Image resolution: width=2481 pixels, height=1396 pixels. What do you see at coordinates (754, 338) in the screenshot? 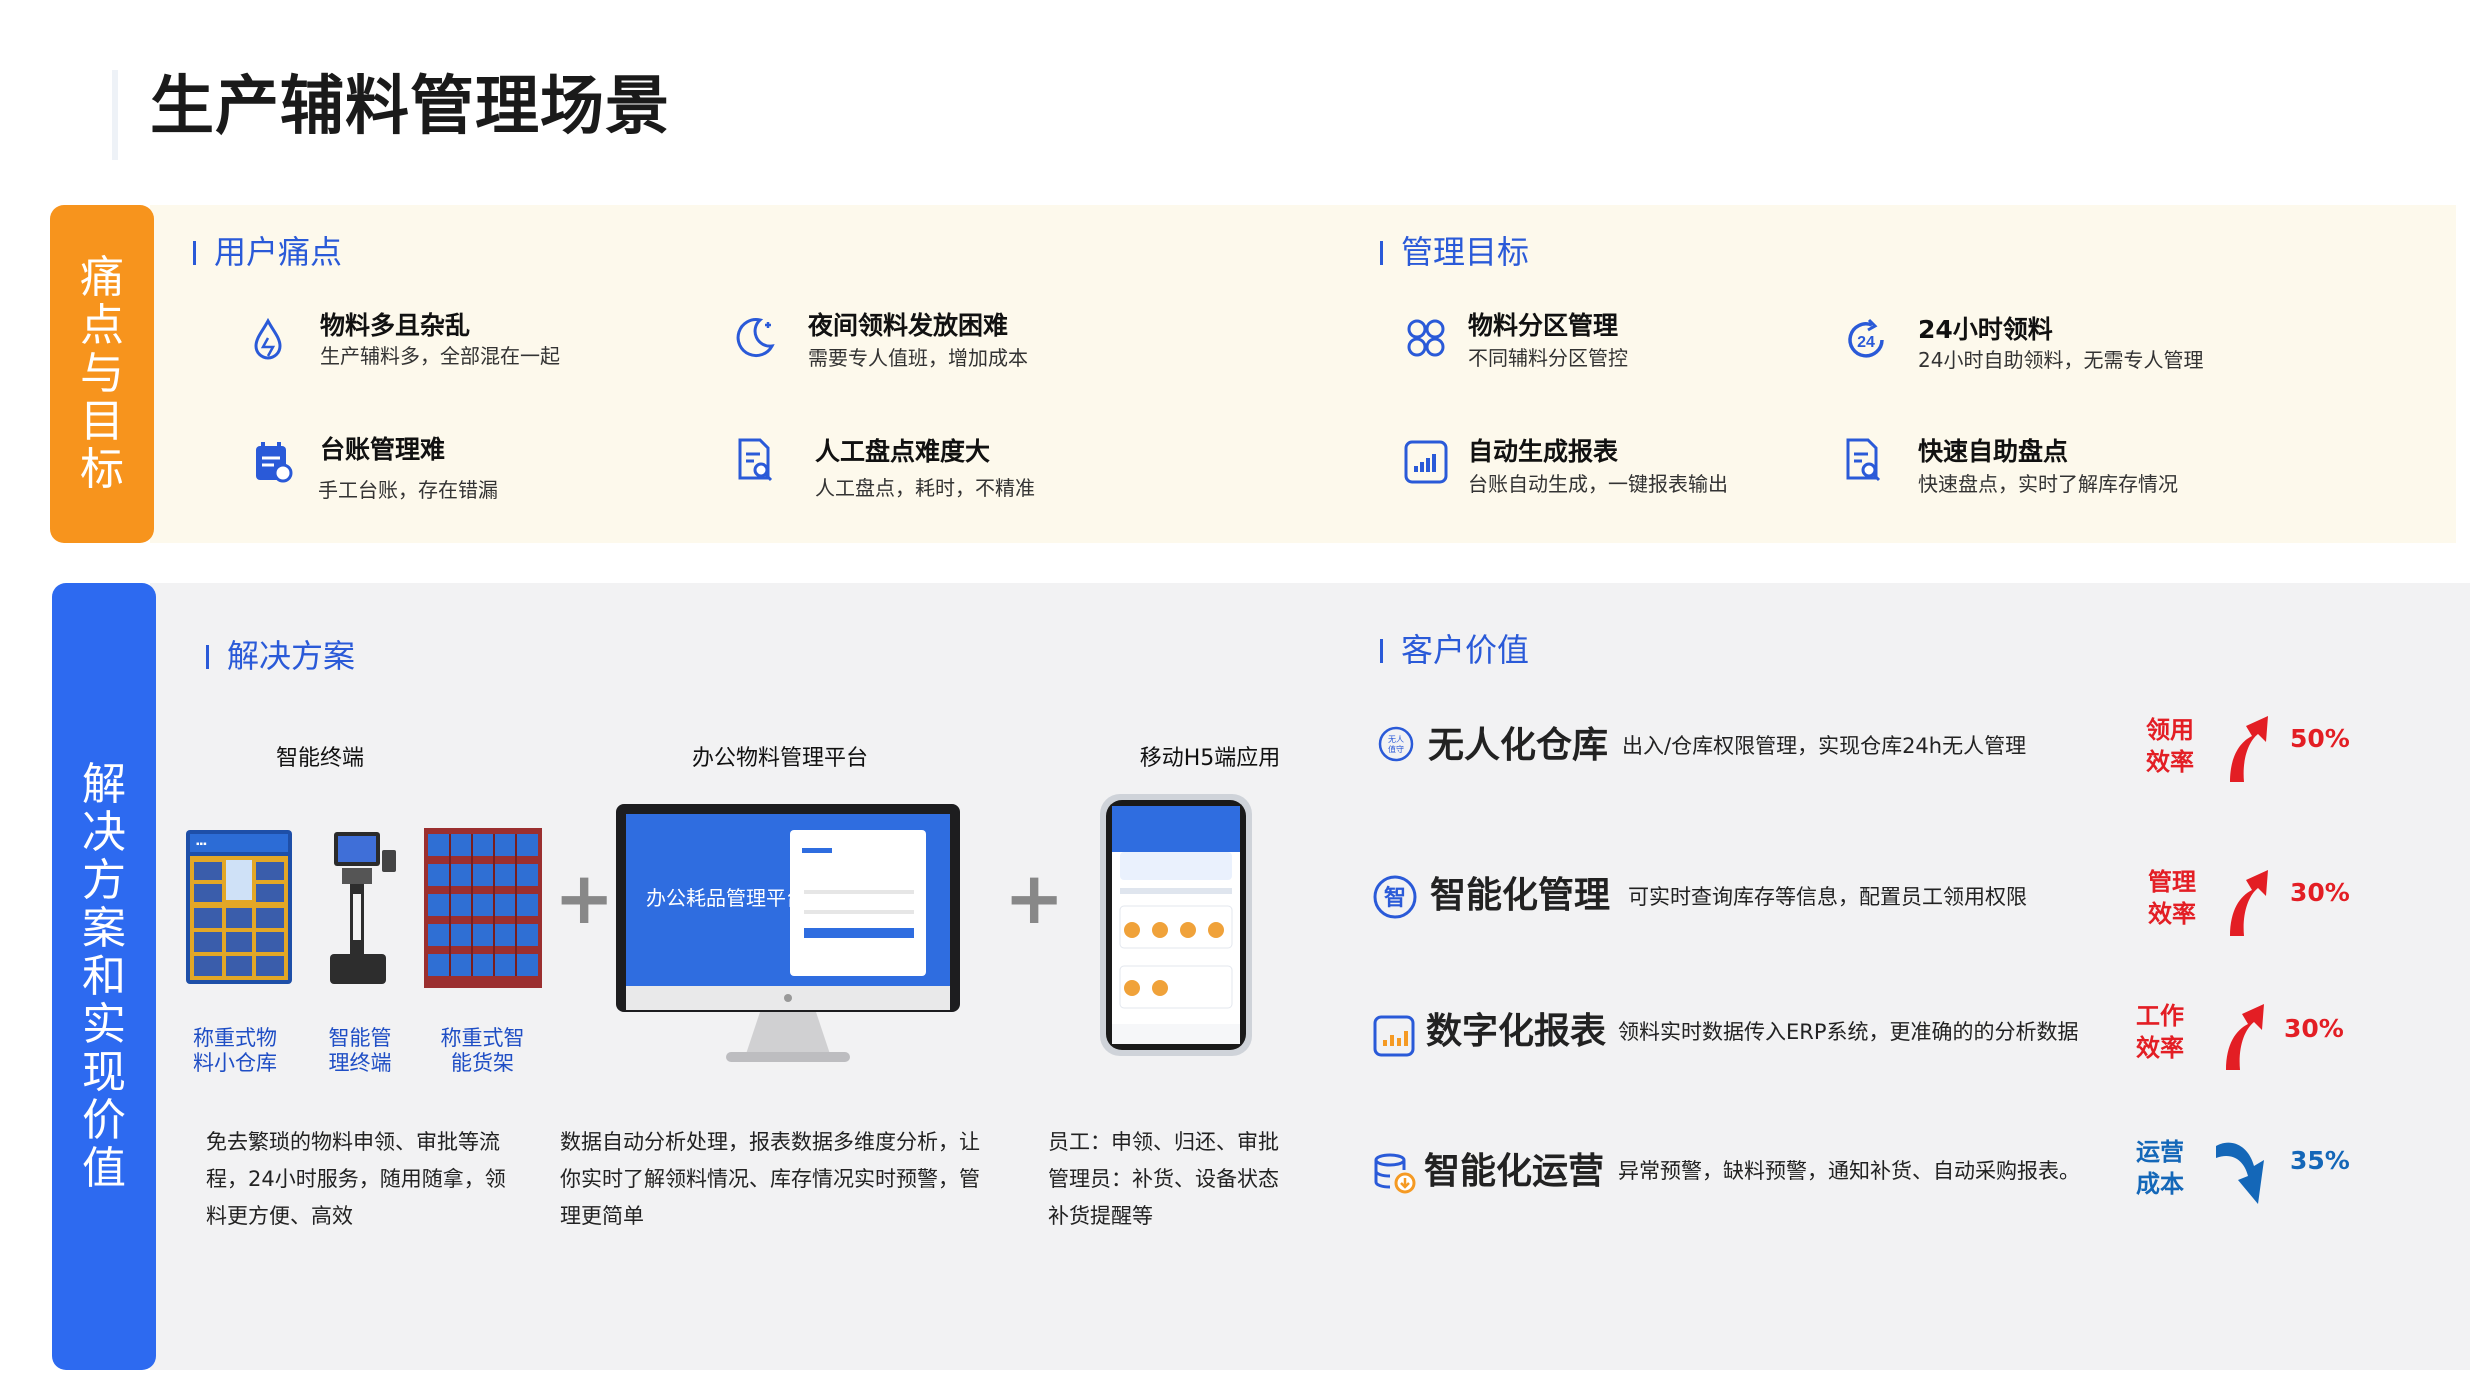
I see `moon-icon` at bounding box center [754, 338].